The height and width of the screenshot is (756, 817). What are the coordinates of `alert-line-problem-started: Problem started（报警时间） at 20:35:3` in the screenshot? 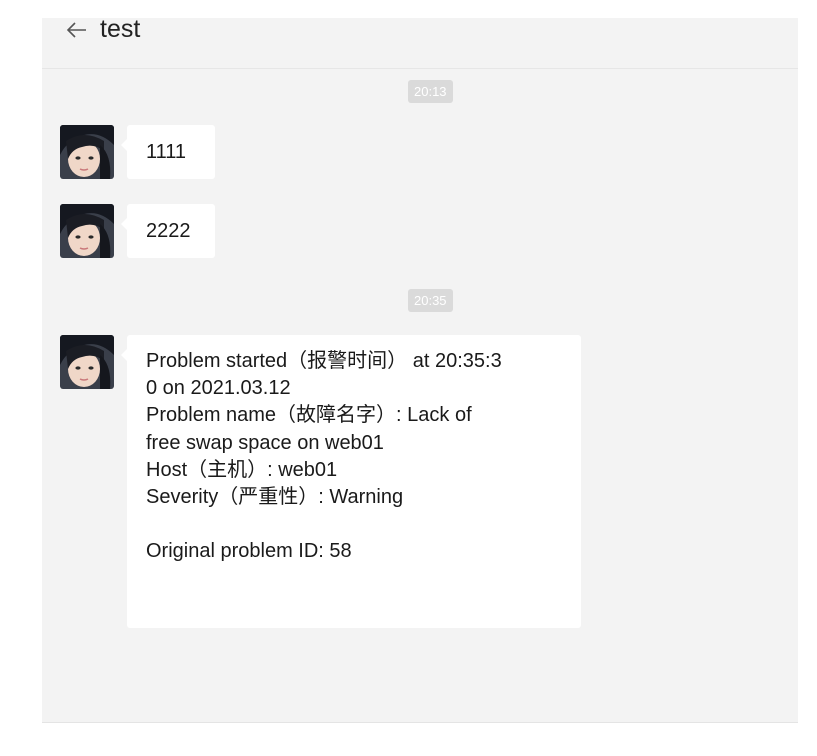 It's located at (324, 361).